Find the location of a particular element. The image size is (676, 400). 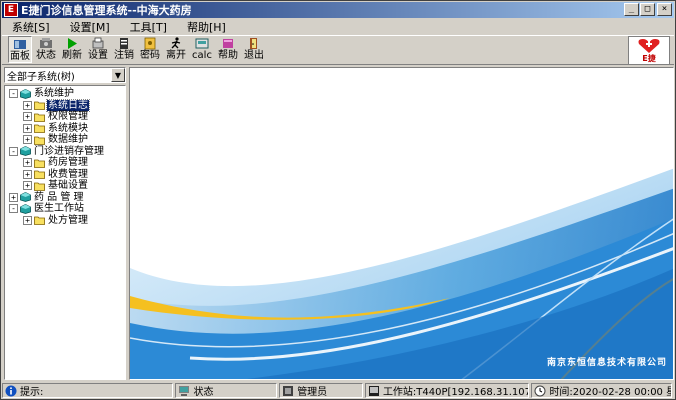

clock-icon is located at coordinates (540, 390).